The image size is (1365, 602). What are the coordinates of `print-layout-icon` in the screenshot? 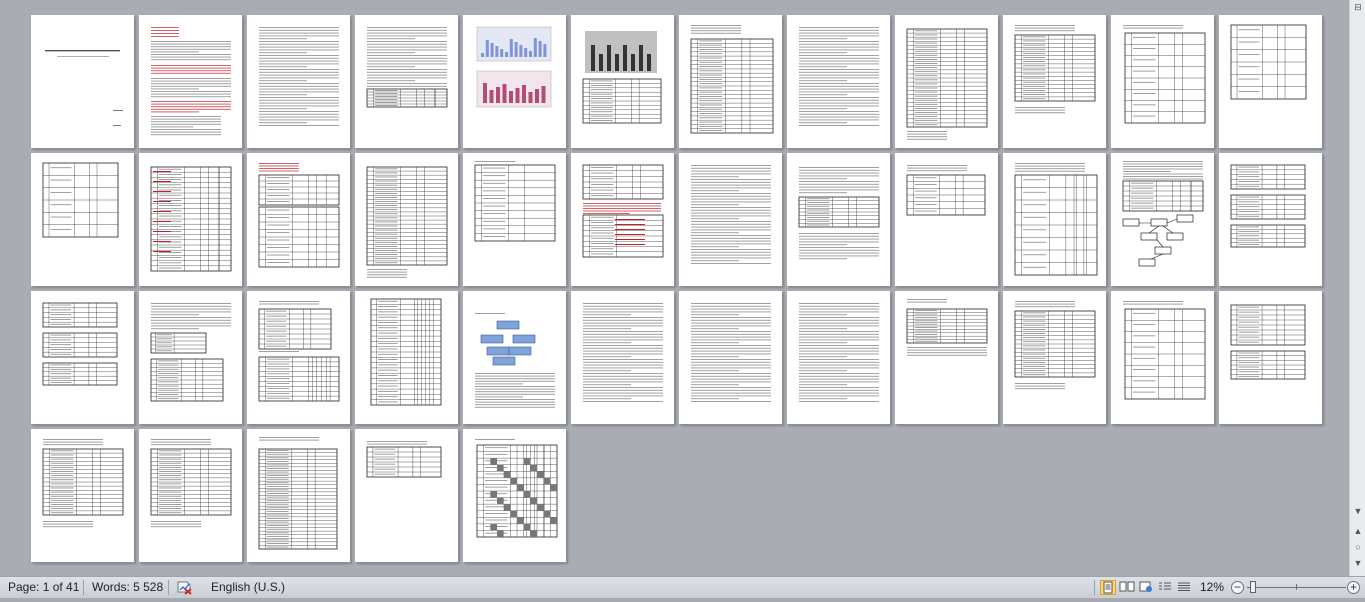 It's located at (1108, 587).